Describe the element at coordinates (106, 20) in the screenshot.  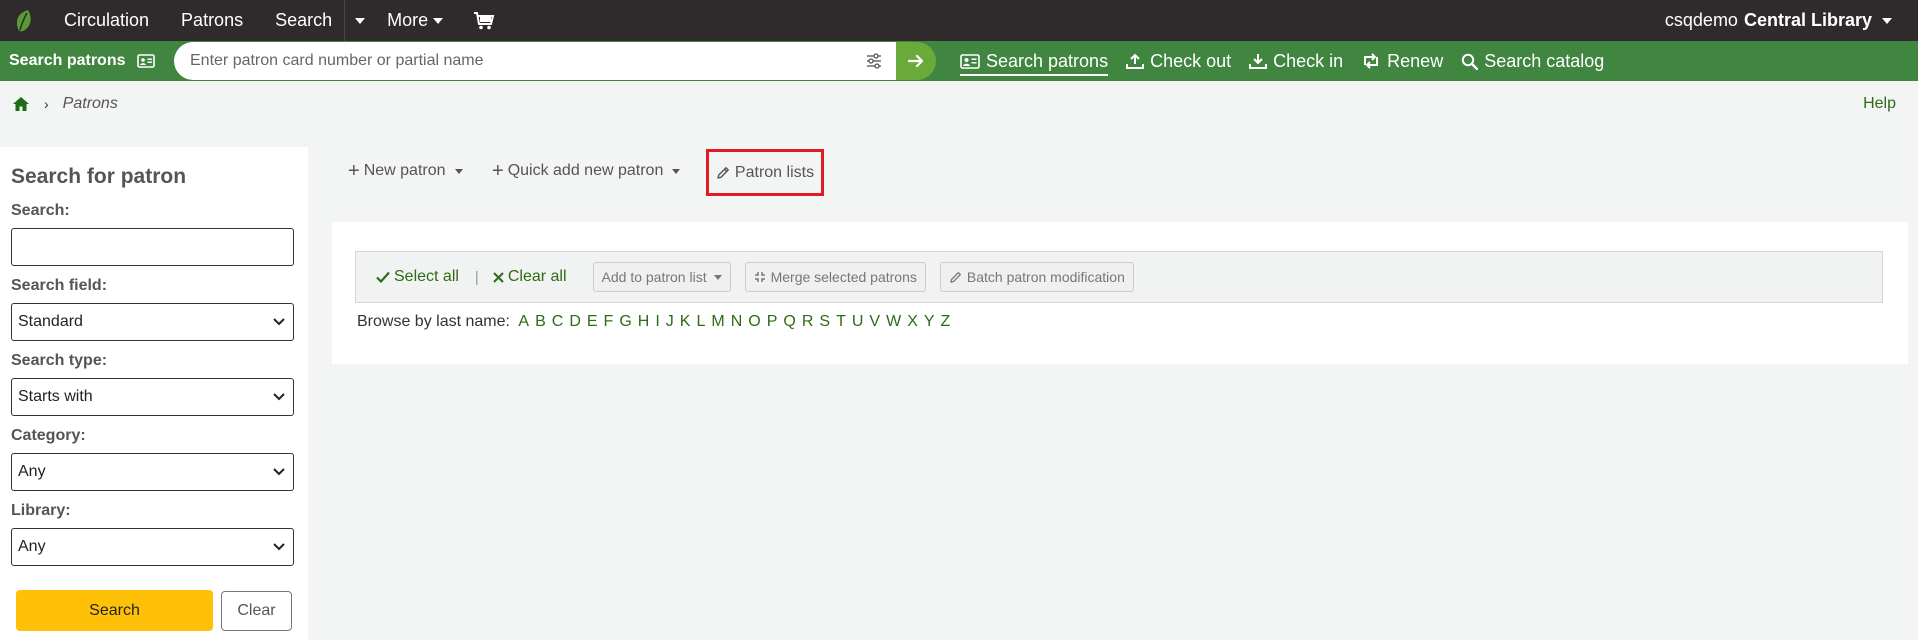
I see `nav-circulation: Circulation` at that location.